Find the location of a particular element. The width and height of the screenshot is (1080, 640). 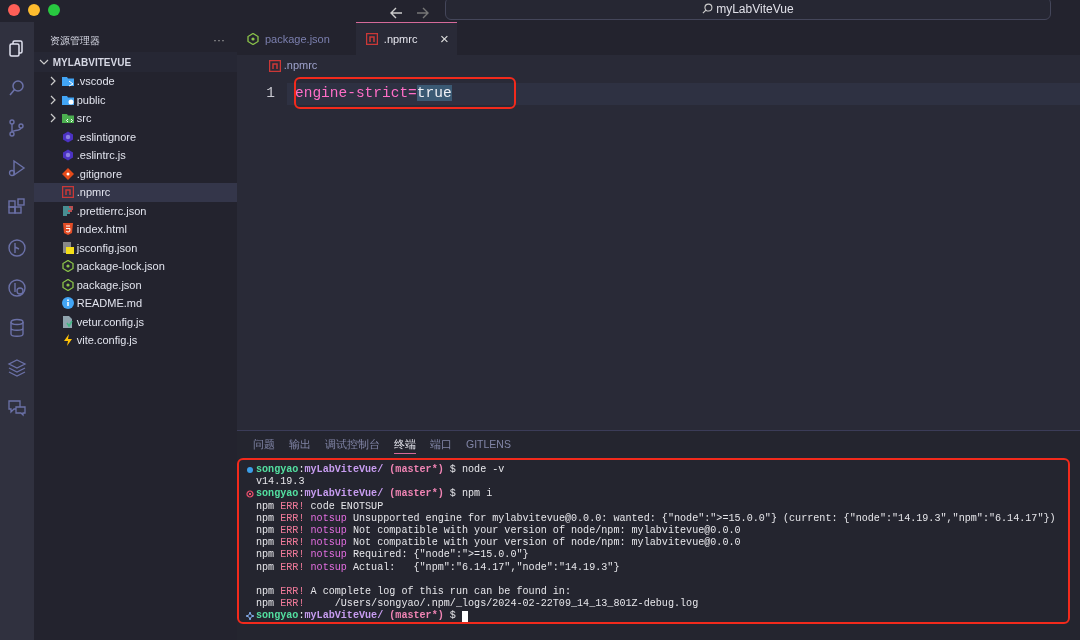

file-check-icon is located at coordinates (68, 321).